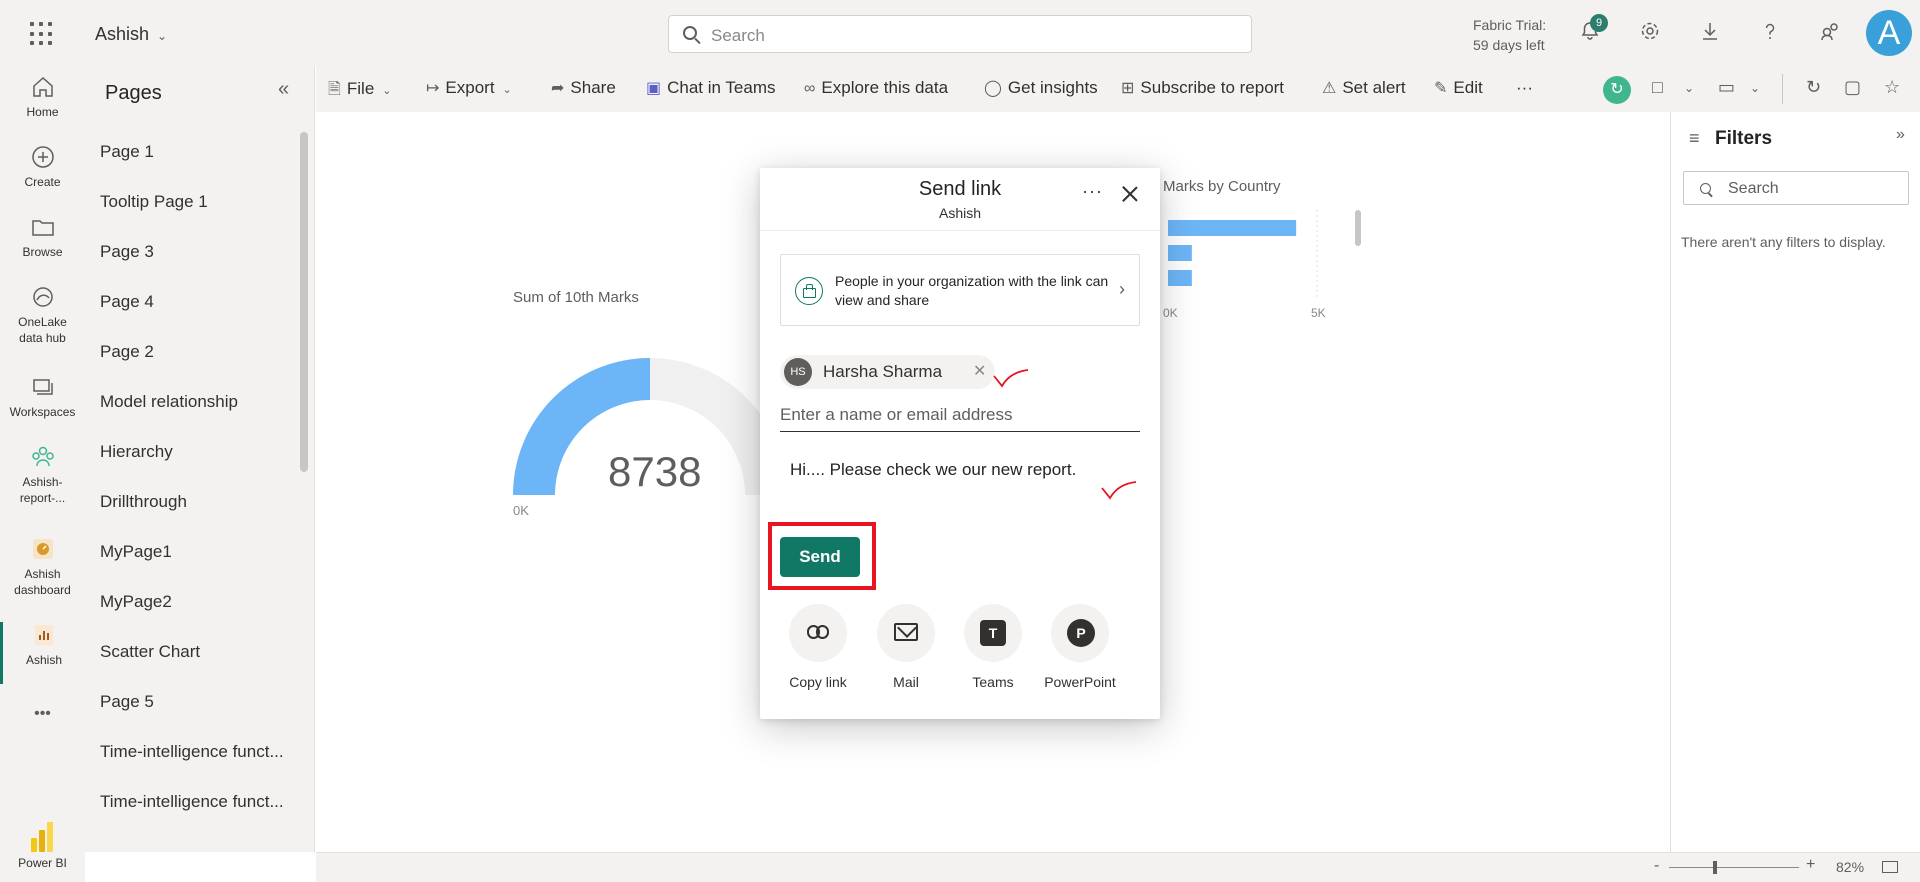  I want to click on page-tab: Hierarchy, so click(200, 452).